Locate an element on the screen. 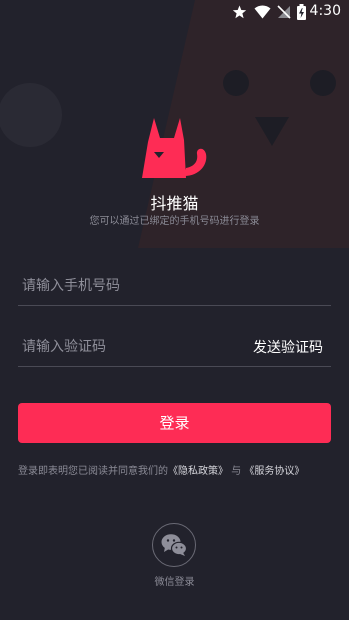 This screenshot has width=349, height=620. app-title: 抖推猫 is located at coordinates (174, 203).